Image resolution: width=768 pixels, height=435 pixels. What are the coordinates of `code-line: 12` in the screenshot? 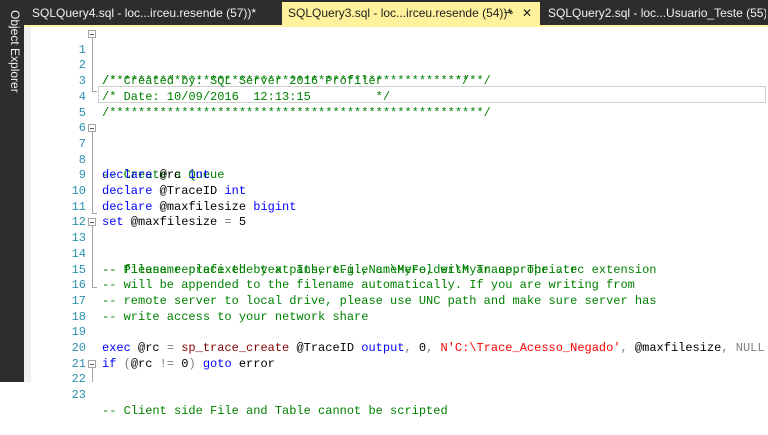 It's located at (396, 214).